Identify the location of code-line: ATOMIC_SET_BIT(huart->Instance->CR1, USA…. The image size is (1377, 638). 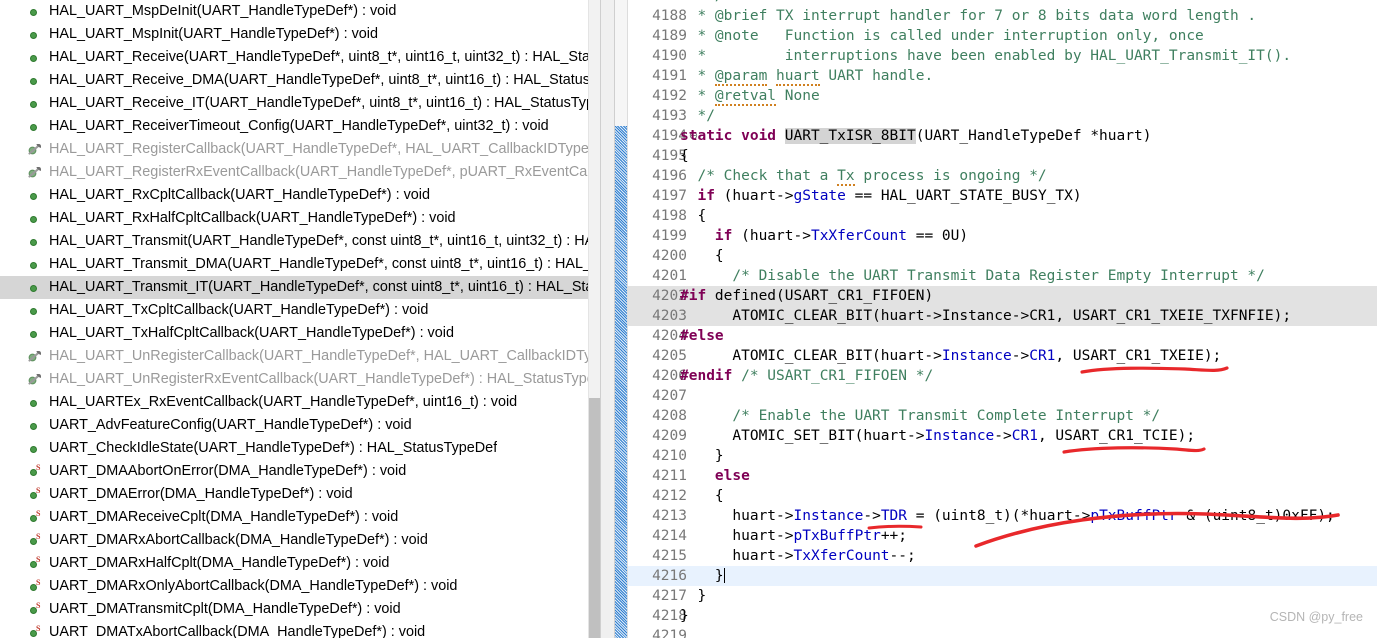
(937, 436).